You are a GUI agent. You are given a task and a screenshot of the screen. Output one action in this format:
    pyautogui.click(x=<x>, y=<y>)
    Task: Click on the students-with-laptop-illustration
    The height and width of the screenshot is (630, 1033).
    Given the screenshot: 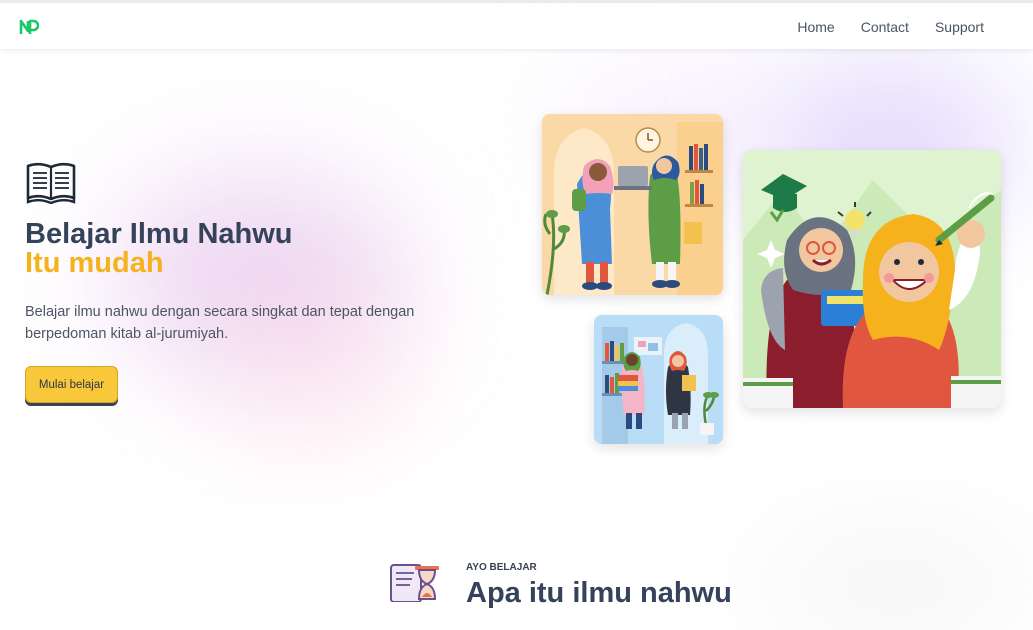 What is the action you would take?
    pyautogui.click(x=632, y=204)
    